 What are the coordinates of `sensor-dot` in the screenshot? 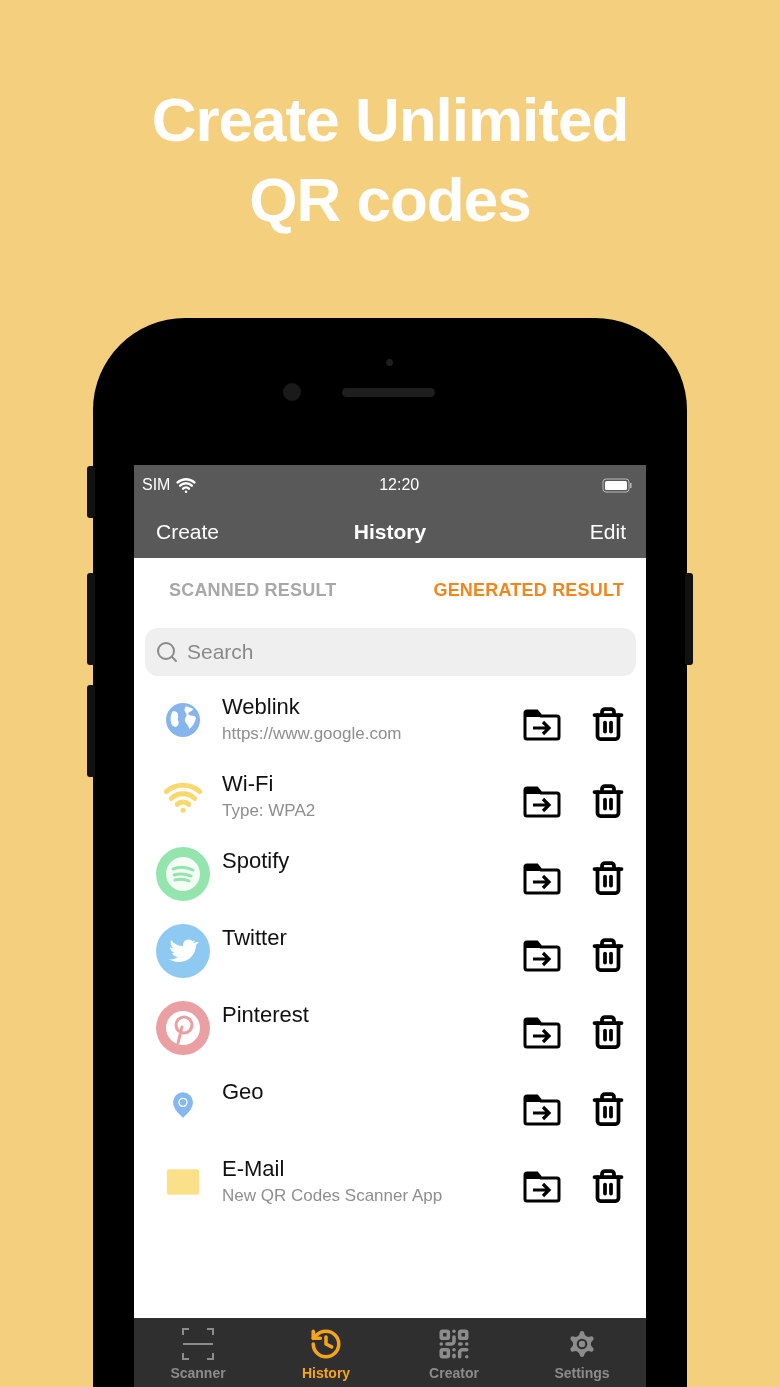 It's located at (389, 362).